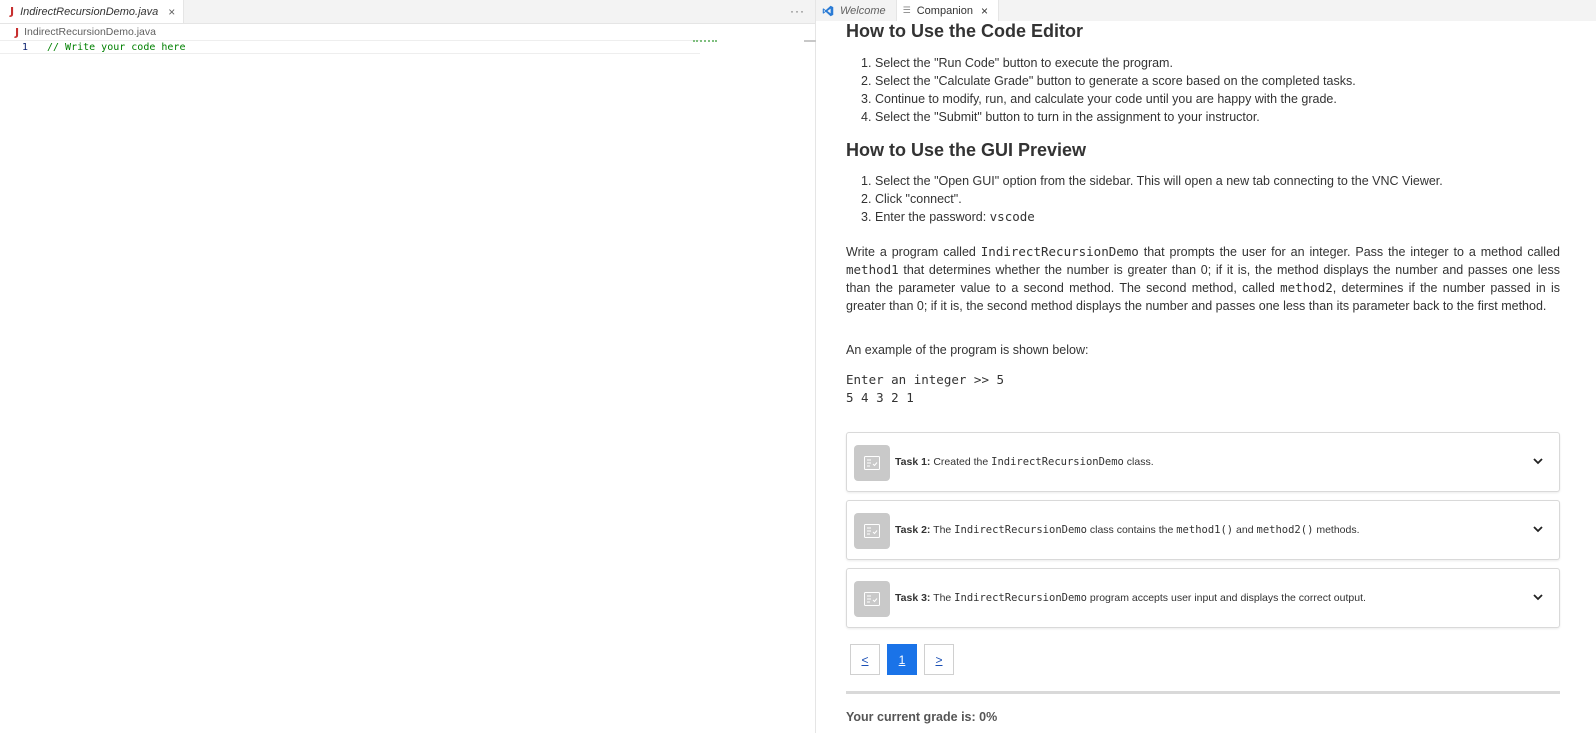  Describe the element at coordinates (25, 47) in the screenshot. I see `line-number: 1` at that location.